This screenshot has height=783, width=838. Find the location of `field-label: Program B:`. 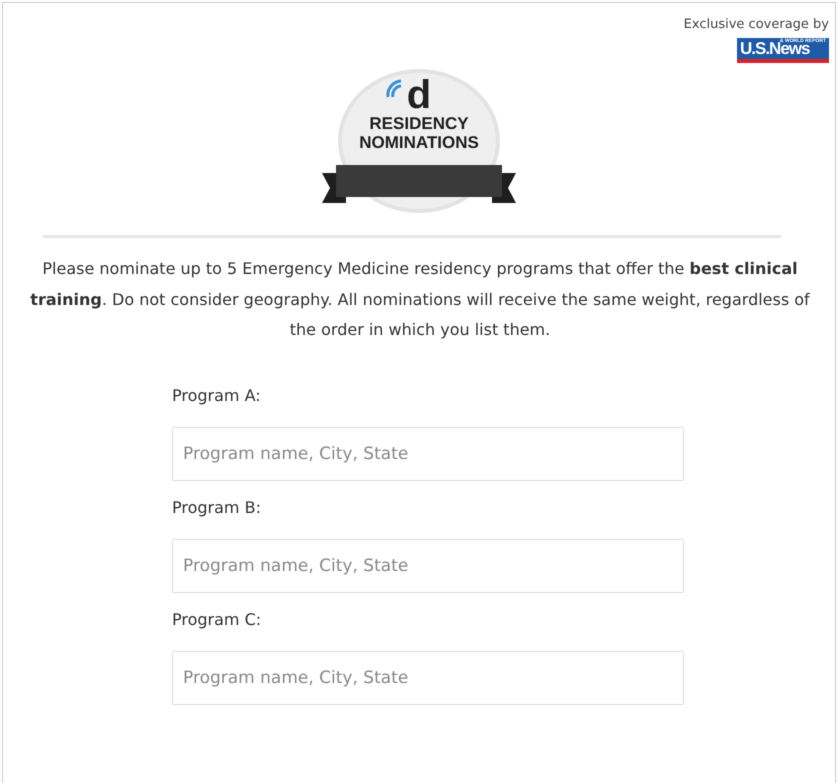

field-label: Program B: is located at coordinates (217, 507).